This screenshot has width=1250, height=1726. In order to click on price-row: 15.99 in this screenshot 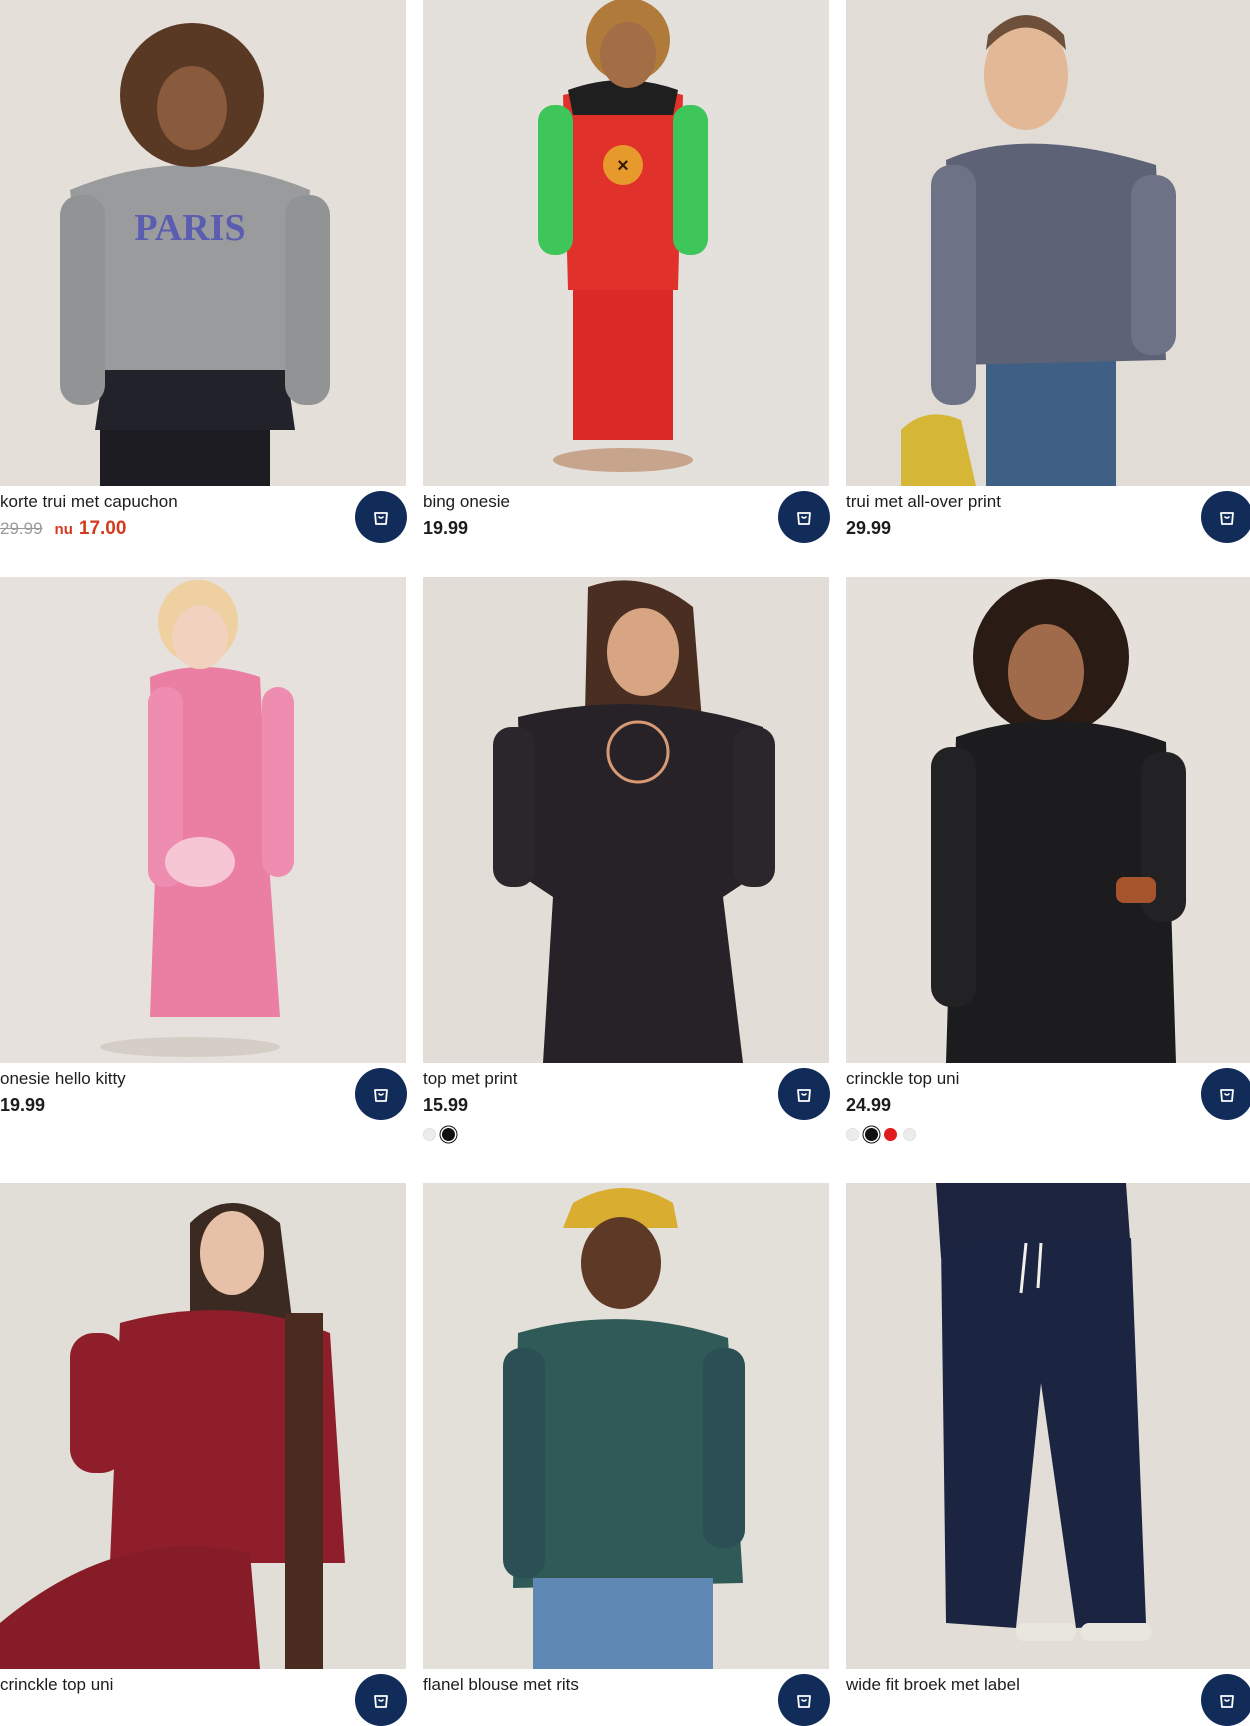, I will do `click(445, 1107)`.